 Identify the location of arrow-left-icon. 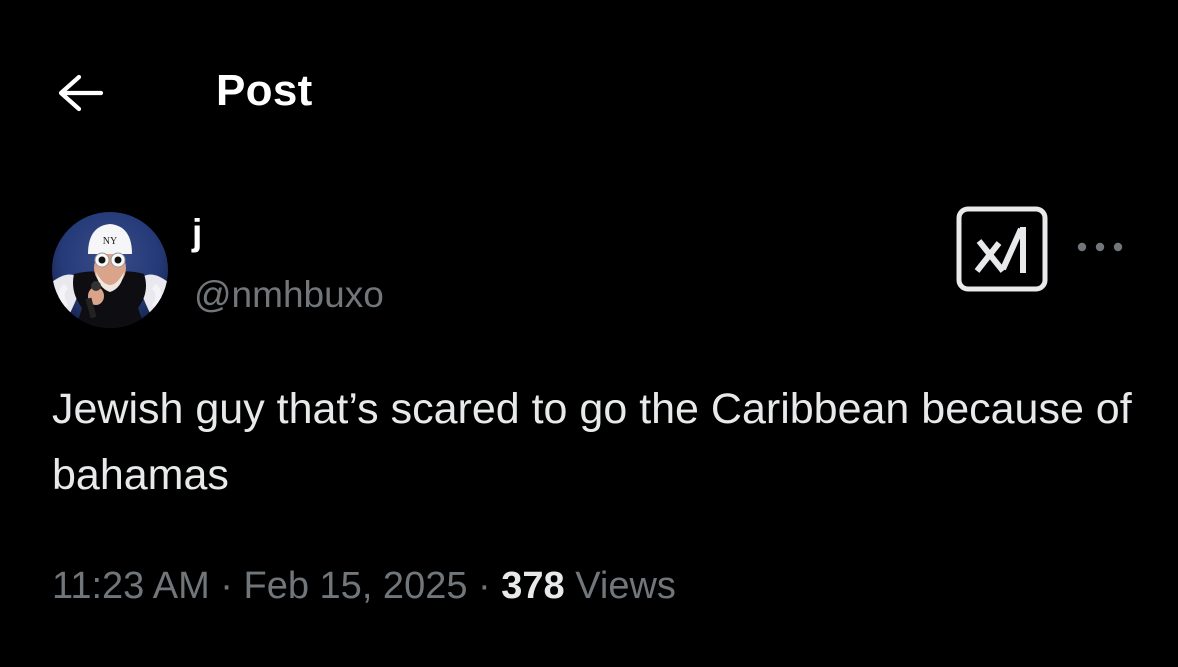
(81, 93).